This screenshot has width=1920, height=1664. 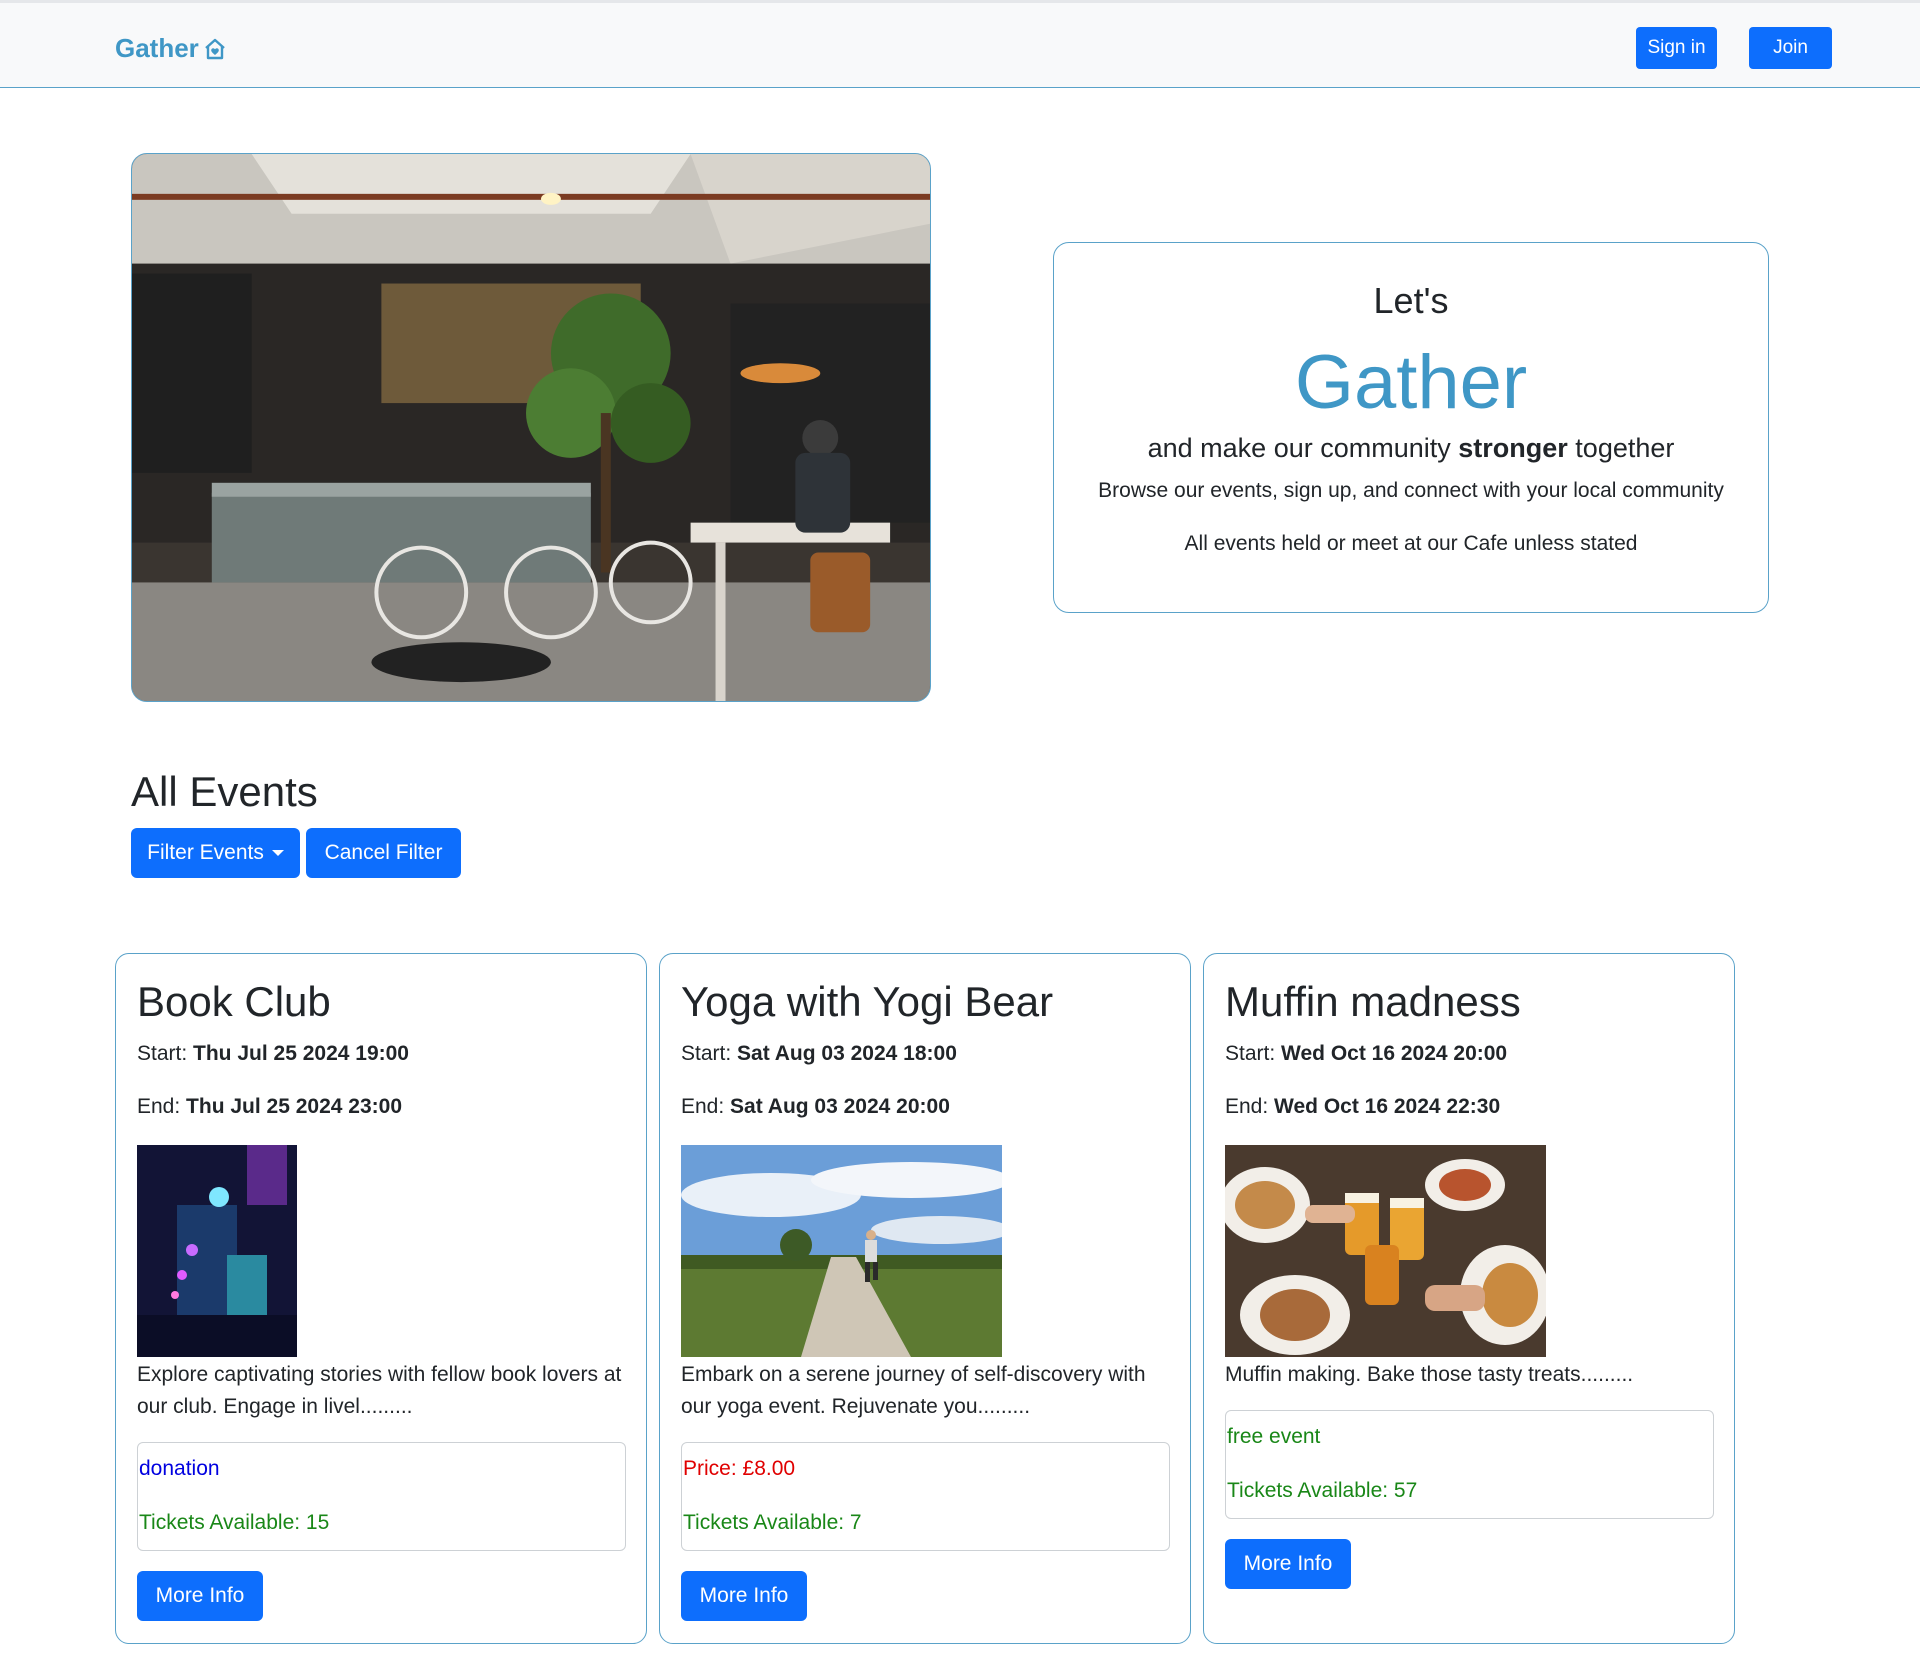 I want to click on filter-events-button: Filter Events, so click(x=215, y=853).